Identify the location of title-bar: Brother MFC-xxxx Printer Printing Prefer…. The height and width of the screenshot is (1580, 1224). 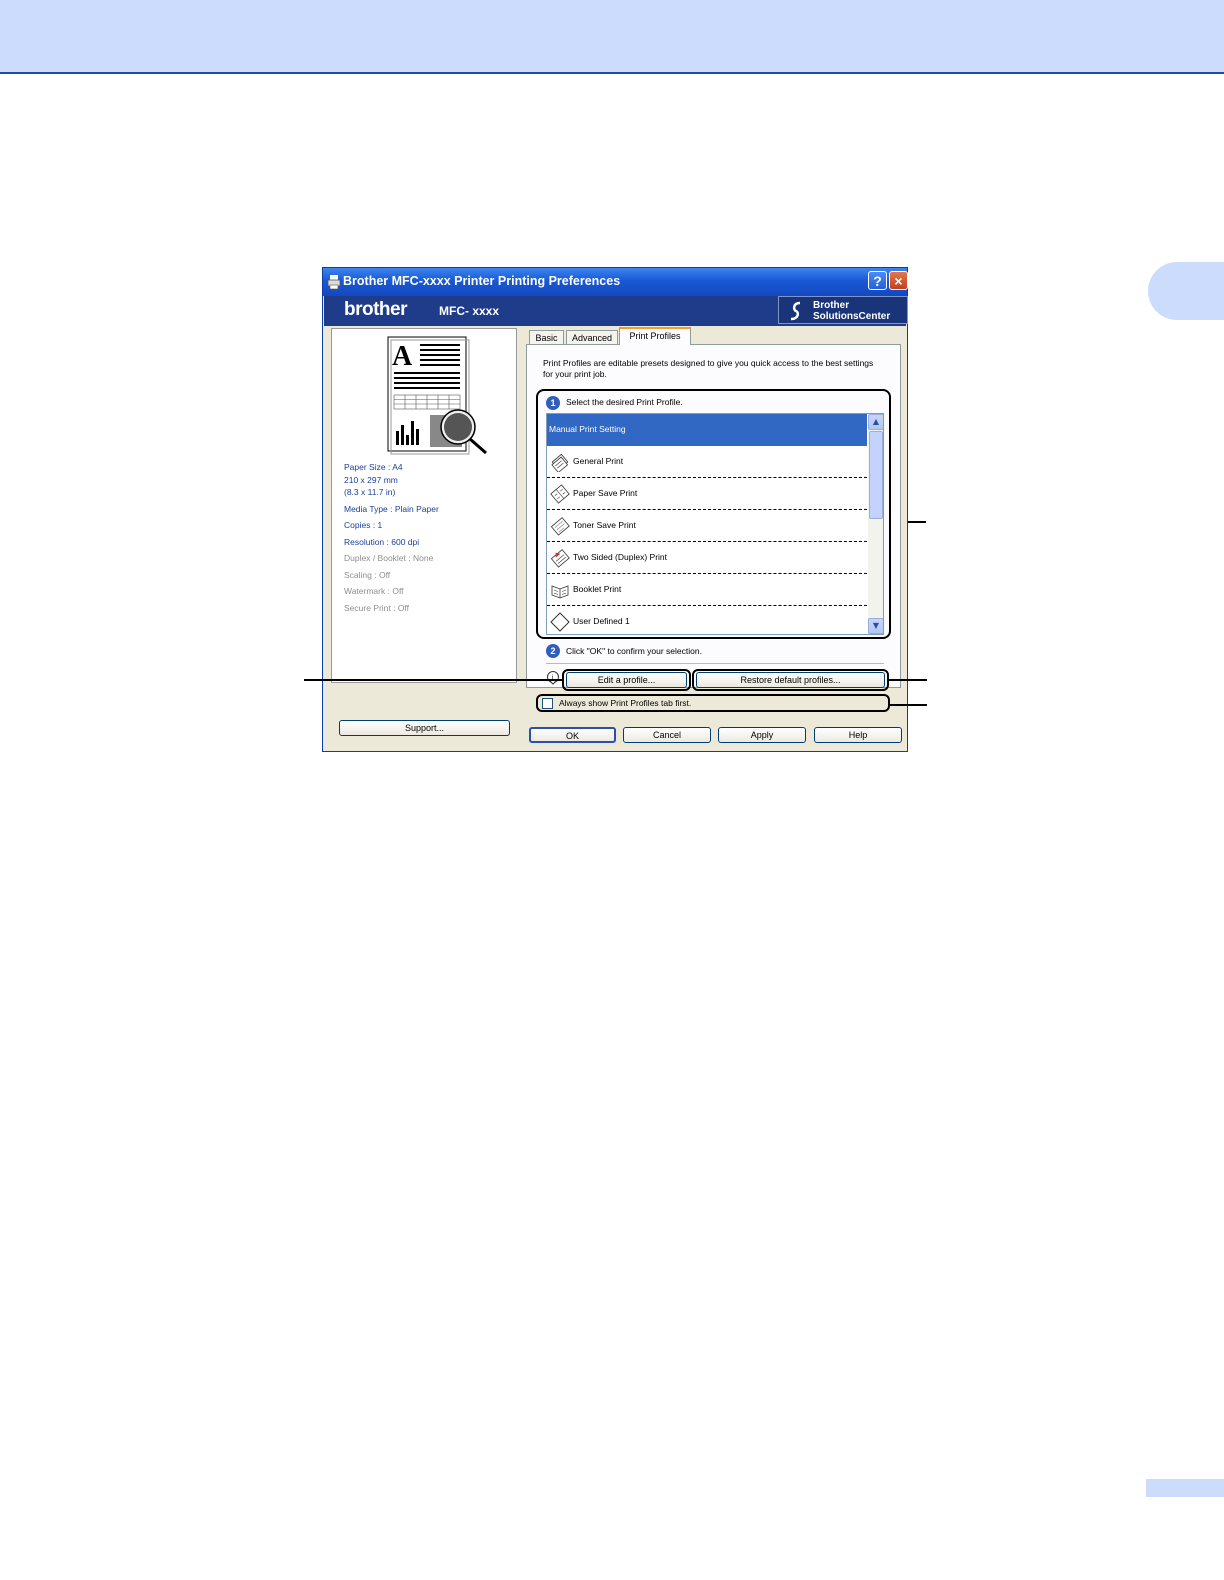
(615, 282).